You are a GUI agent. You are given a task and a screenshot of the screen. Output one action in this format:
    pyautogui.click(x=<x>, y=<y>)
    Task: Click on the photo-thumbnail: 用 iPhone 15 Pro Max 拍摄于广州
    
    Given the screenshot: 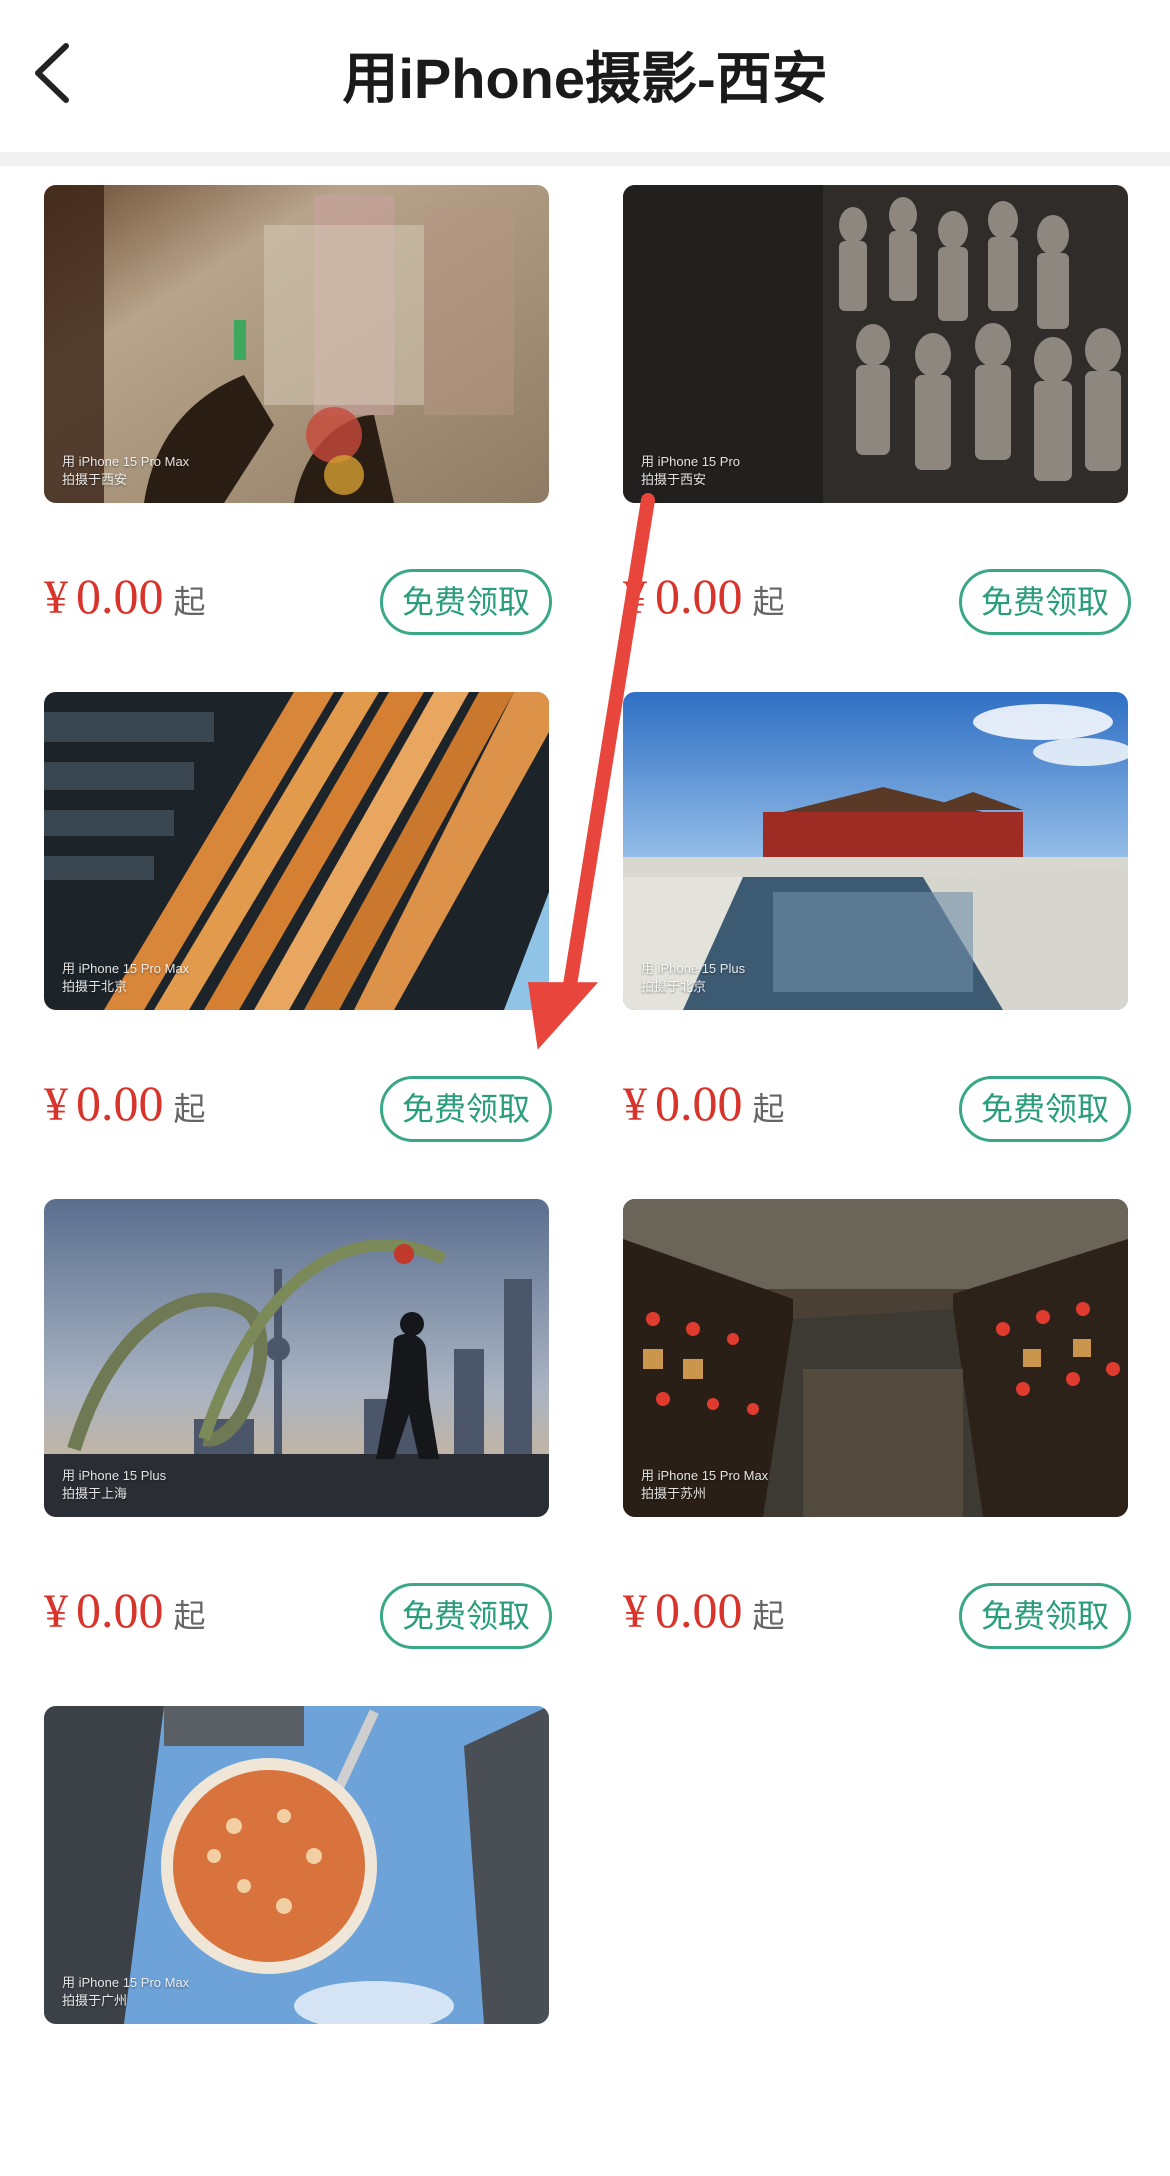 What is the action you would take?
    pyautogui.click(x=296, y=1865)
    